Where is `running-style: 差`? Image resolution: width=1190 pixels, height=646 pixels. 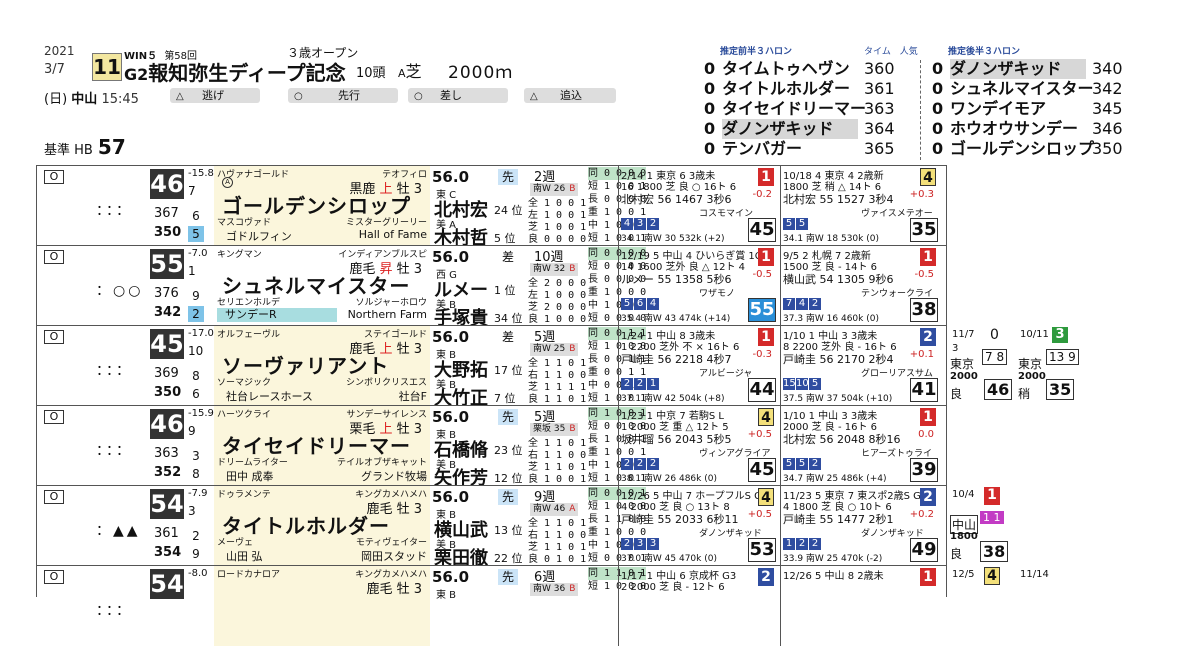
running-style: 差 is located at coordinates (507, 337).